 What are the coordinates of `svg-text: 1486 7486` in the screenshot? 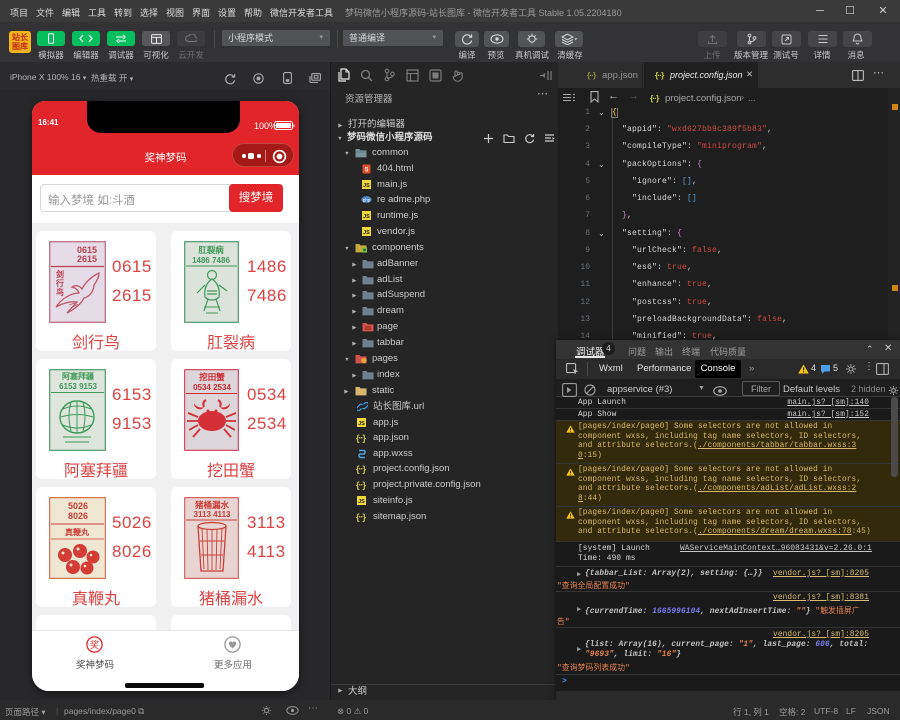 It's located at (211, 260).